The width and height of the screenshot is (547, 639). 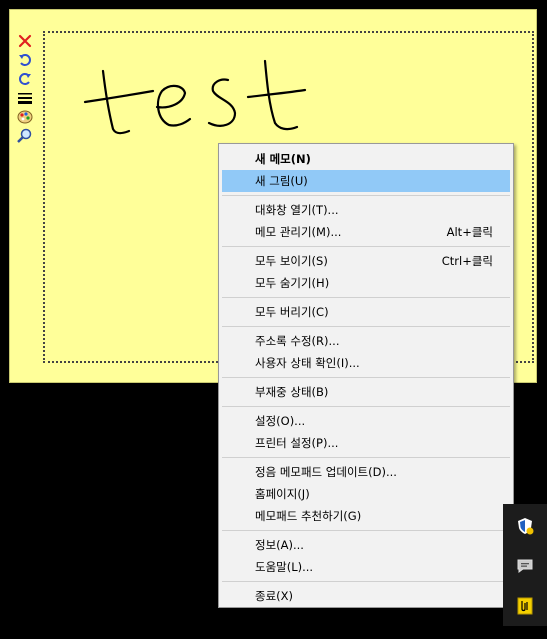 What do you see at coordinates (366, 181) in the screenshot?
I see `menu-item-new-drawing: 새 그림(U)` at bounding box center [366, 181].